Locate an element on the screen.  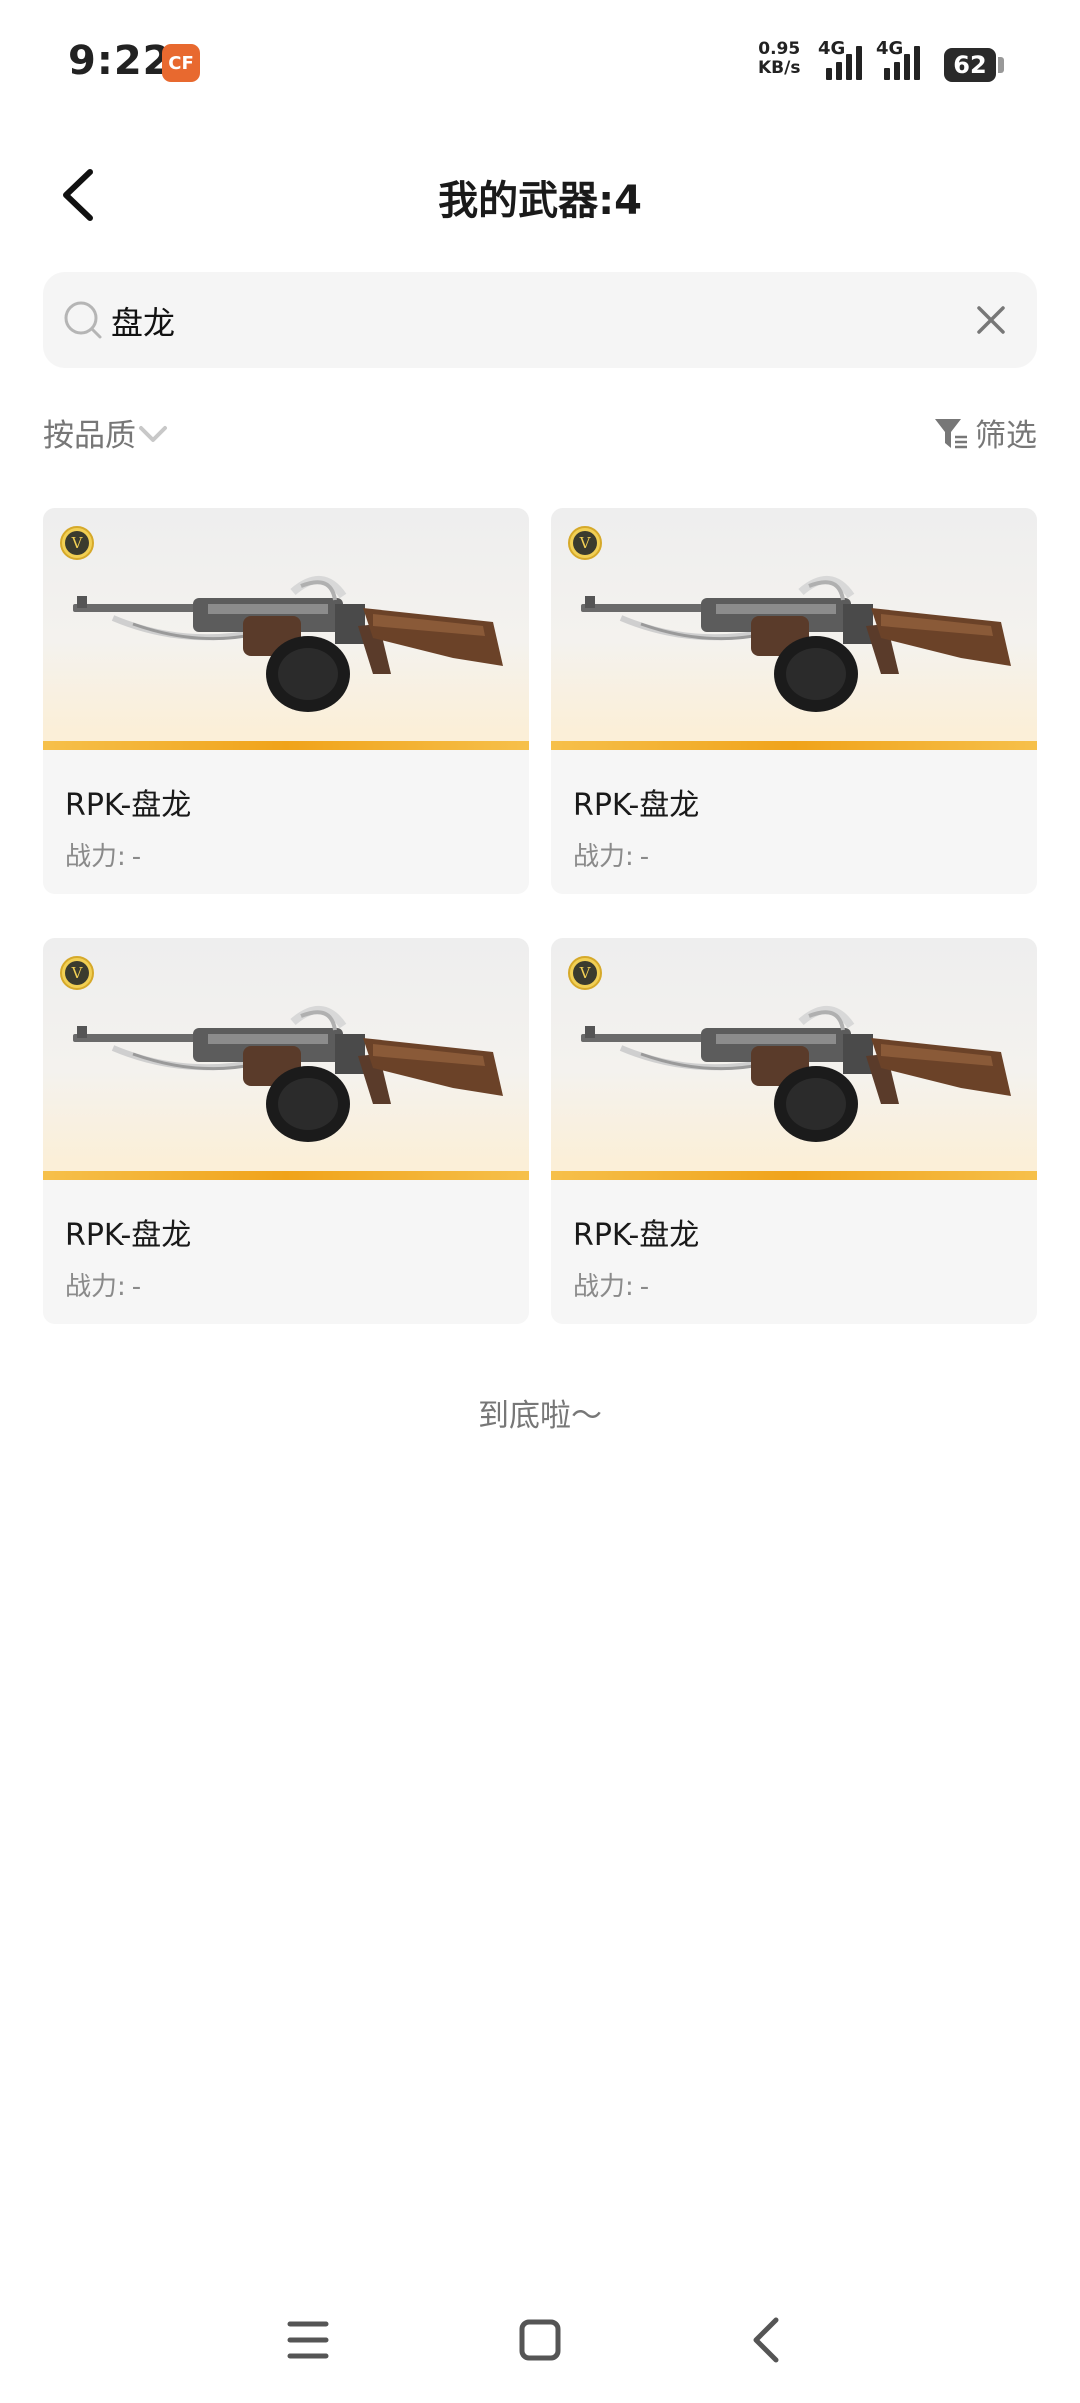
app-icon-text: CF is located at coordinates (181, 63).